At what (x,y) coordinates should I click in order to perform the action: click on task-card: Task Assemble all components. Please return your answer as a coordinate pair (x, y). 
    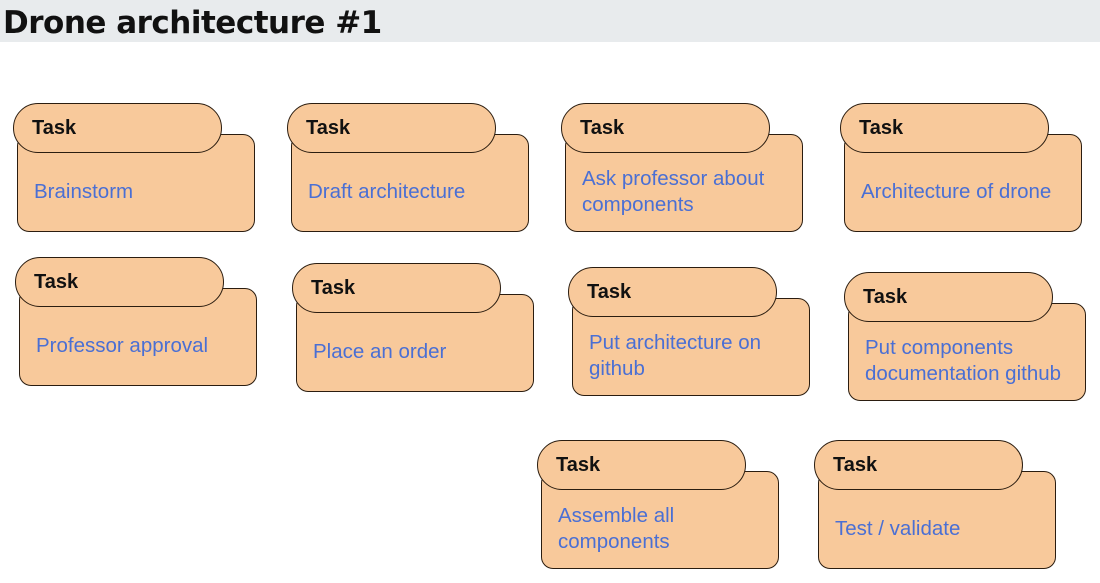
    Looking at the image, I should click on (659, 506).